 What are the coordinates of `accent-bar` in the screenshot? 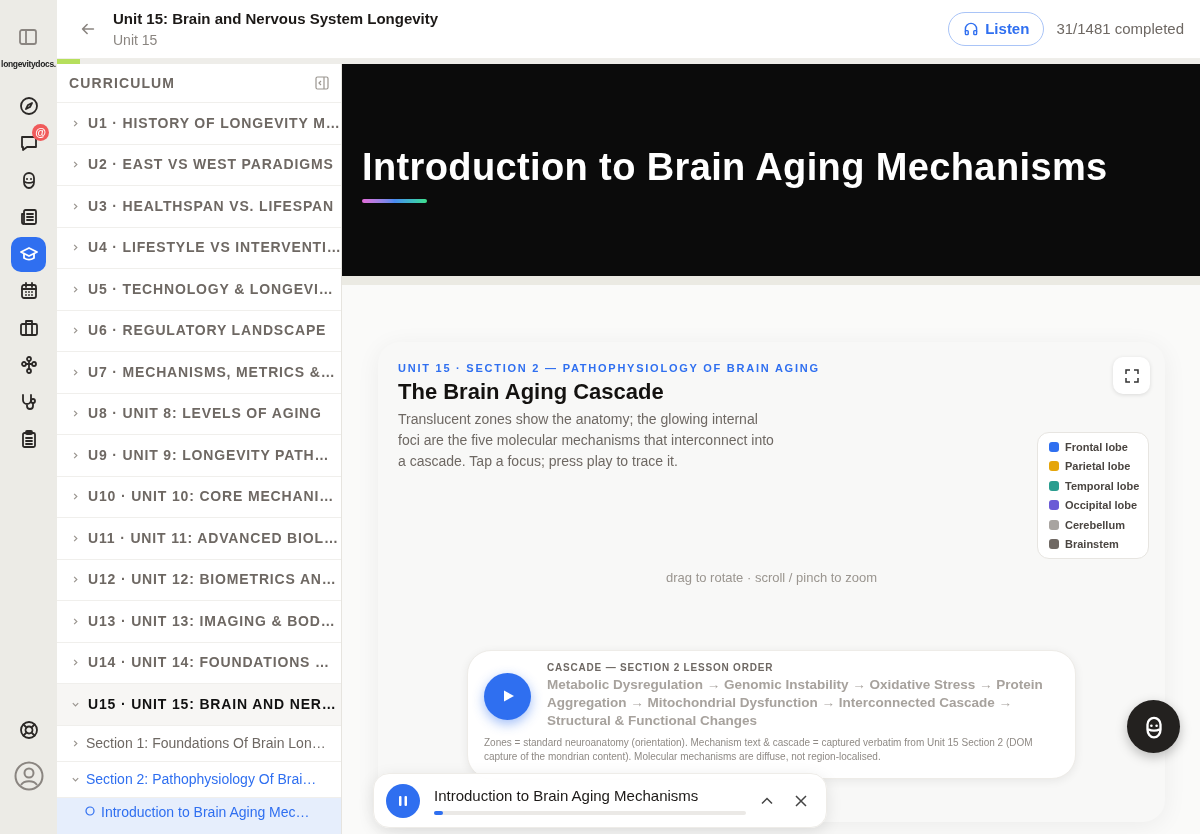 It's located at (394, 201).